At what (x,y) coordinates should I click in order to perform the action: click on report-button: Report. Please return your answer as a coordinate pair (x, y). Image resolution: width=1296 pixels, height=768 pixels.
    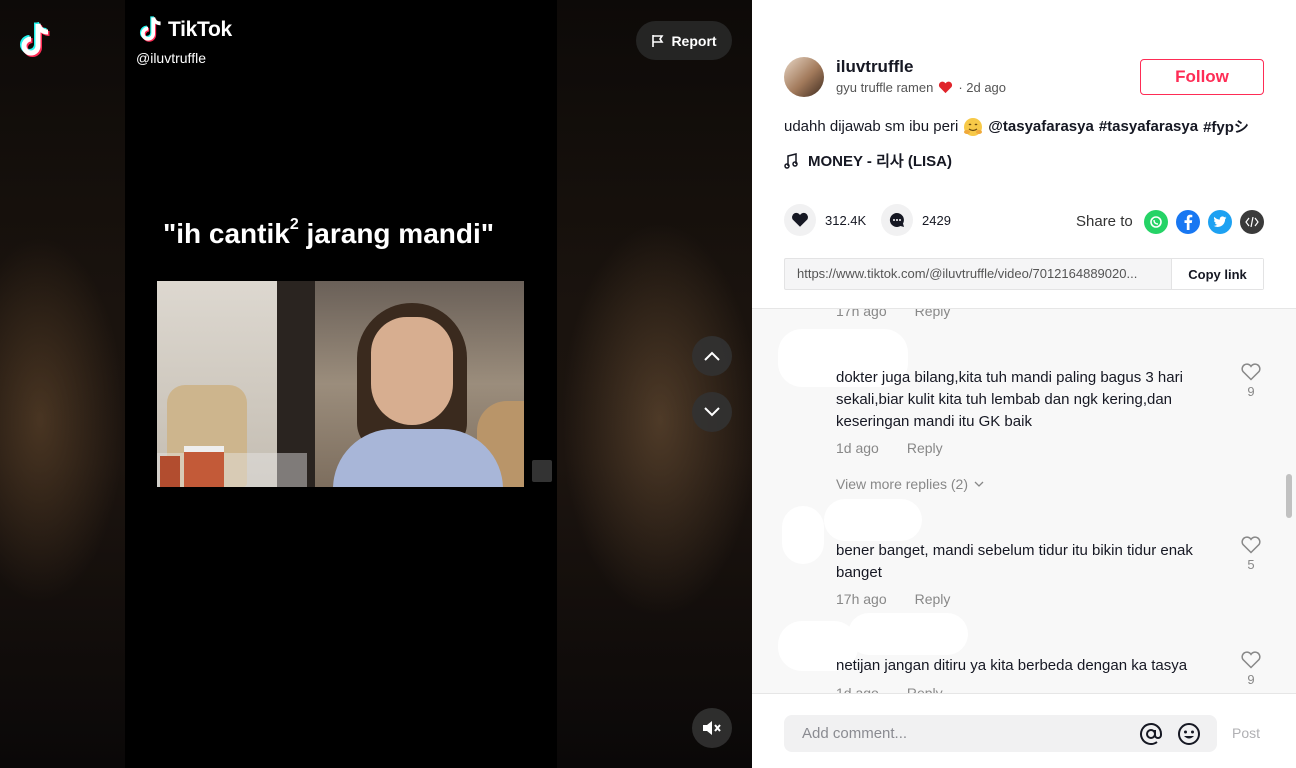
    Looking at the image, I should click on (684, 40).